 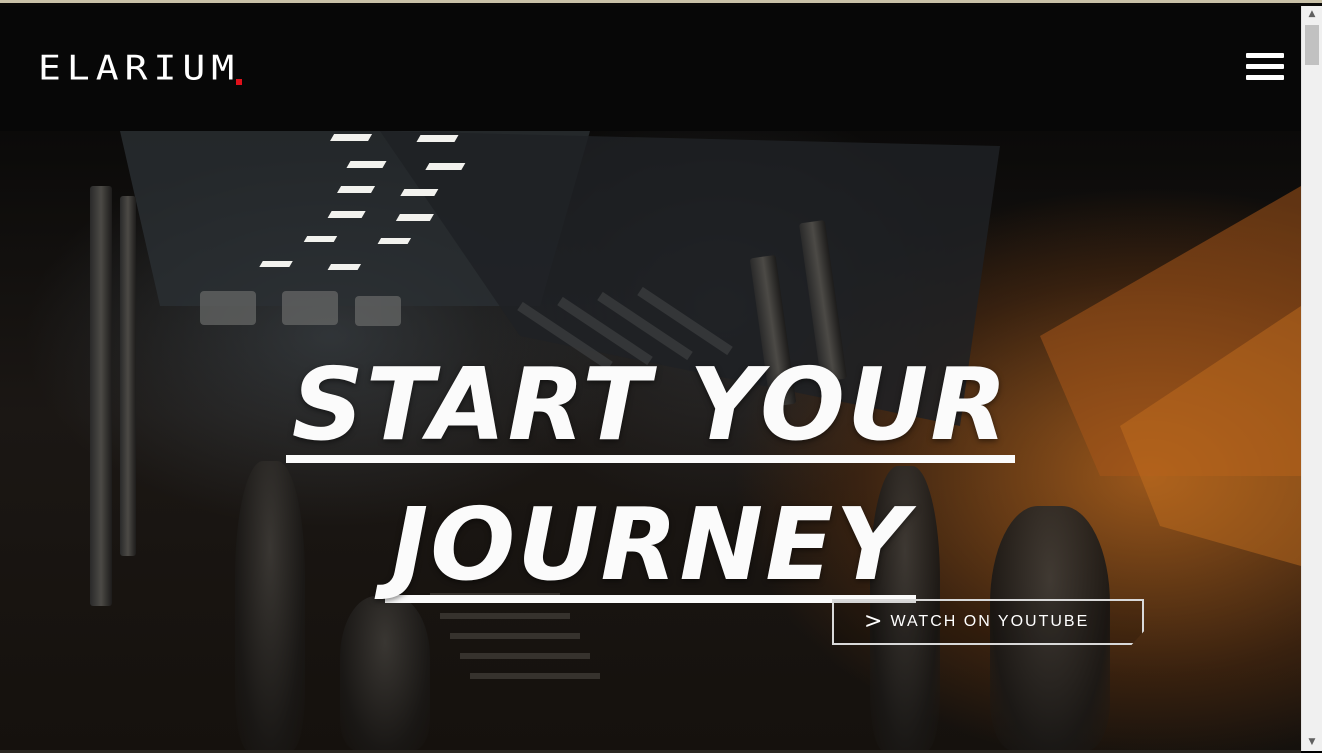 What do you see at coordinates (1312, 45) in the screenshot?
I see `scrollbar-thumb` at bounding box center [1312, 45].